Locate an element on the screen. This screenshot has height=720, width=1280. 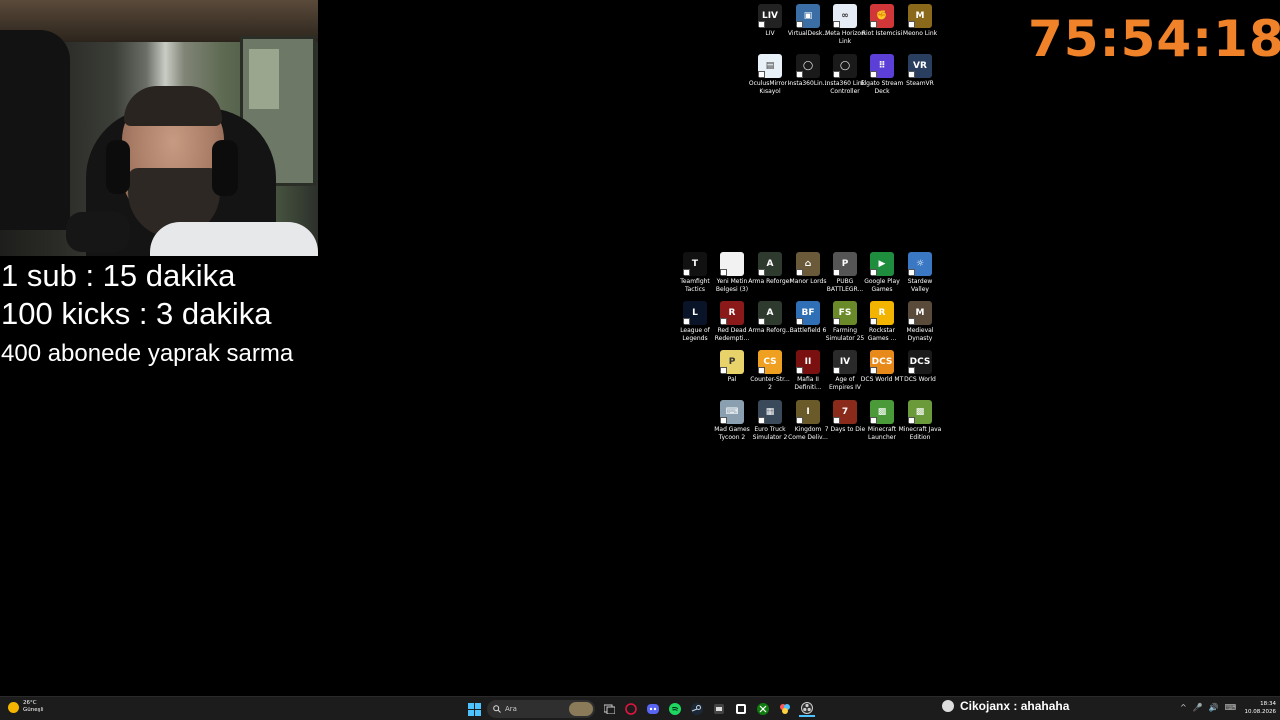
headset-right is located at coordinates (225, 168).